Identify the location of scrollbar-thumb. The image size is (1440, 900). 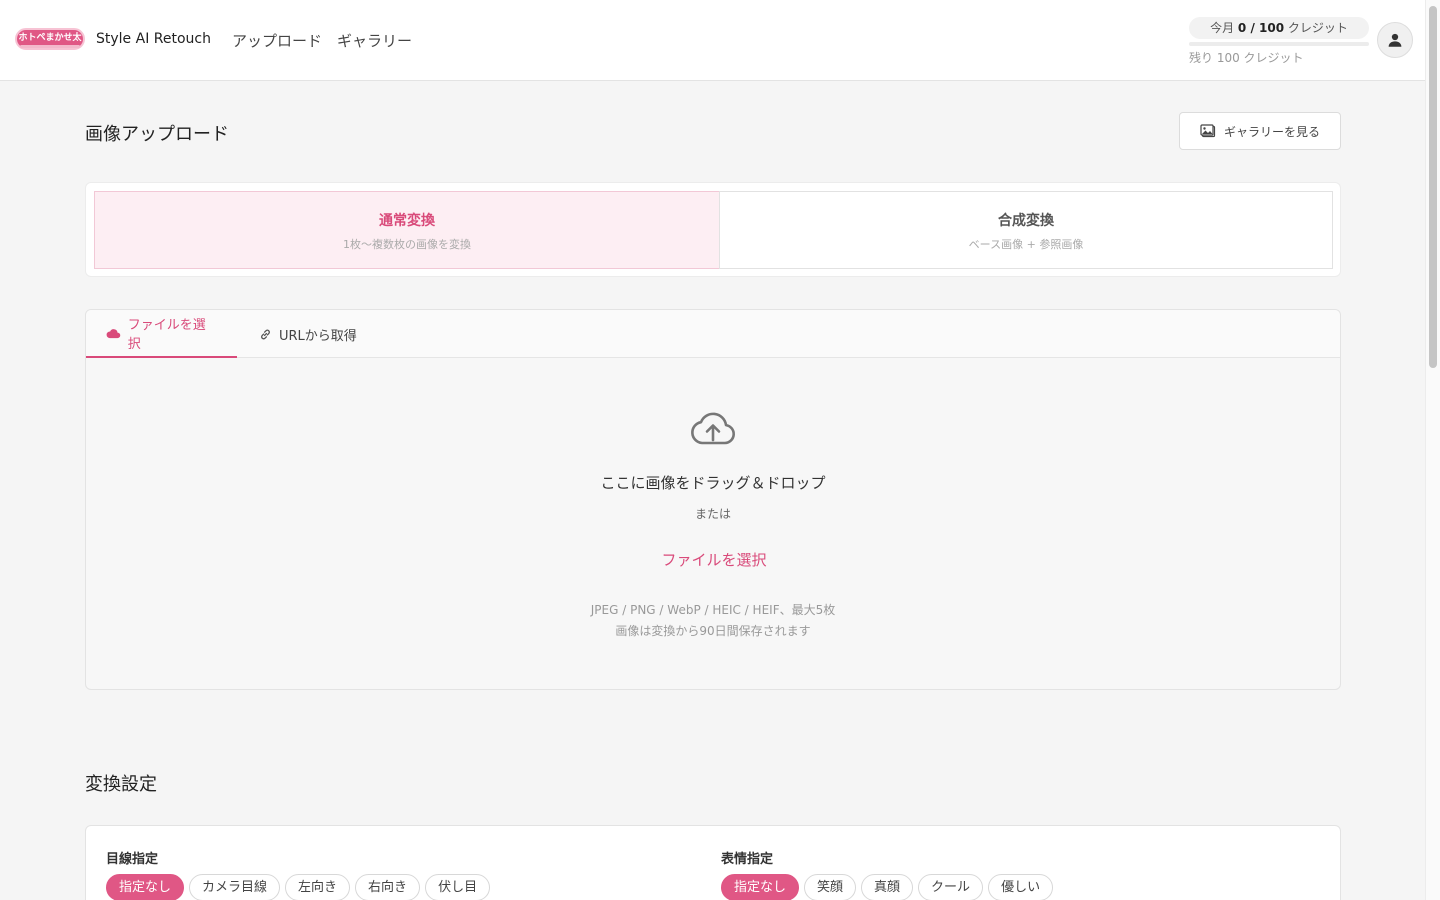
(1433, 187).